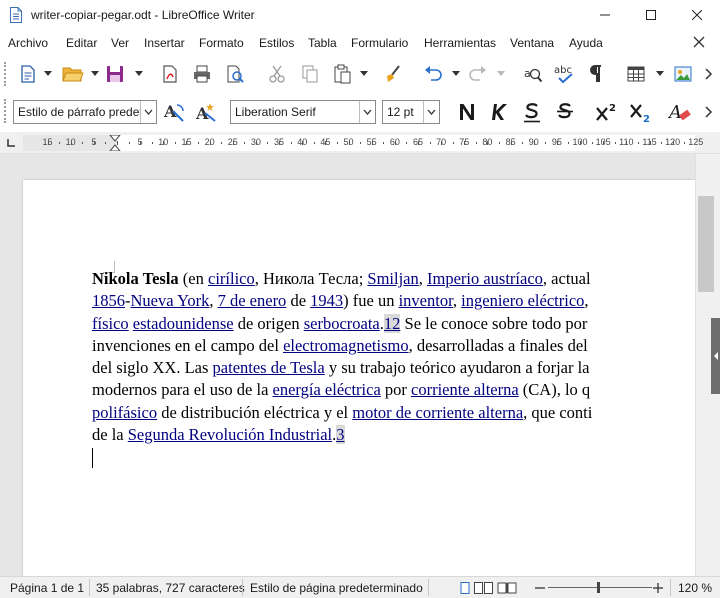  Describe the element at coordinates (124, 412) in the screenshot. I see `hyperlink: polifásico` at that location.